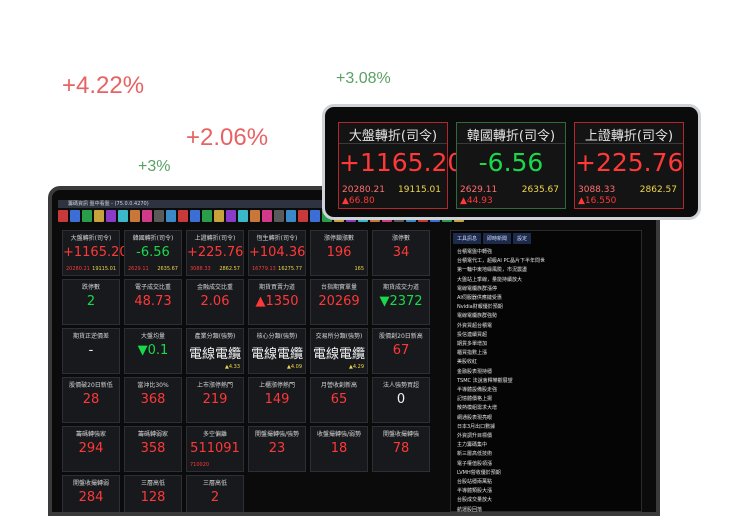 This screenshot has height=516, width=737. What do you see at coordinates (339, 302) in the screenshot?
I see `indicator-tile: 台指期實單量 20269` at bounding box center [339, 302].